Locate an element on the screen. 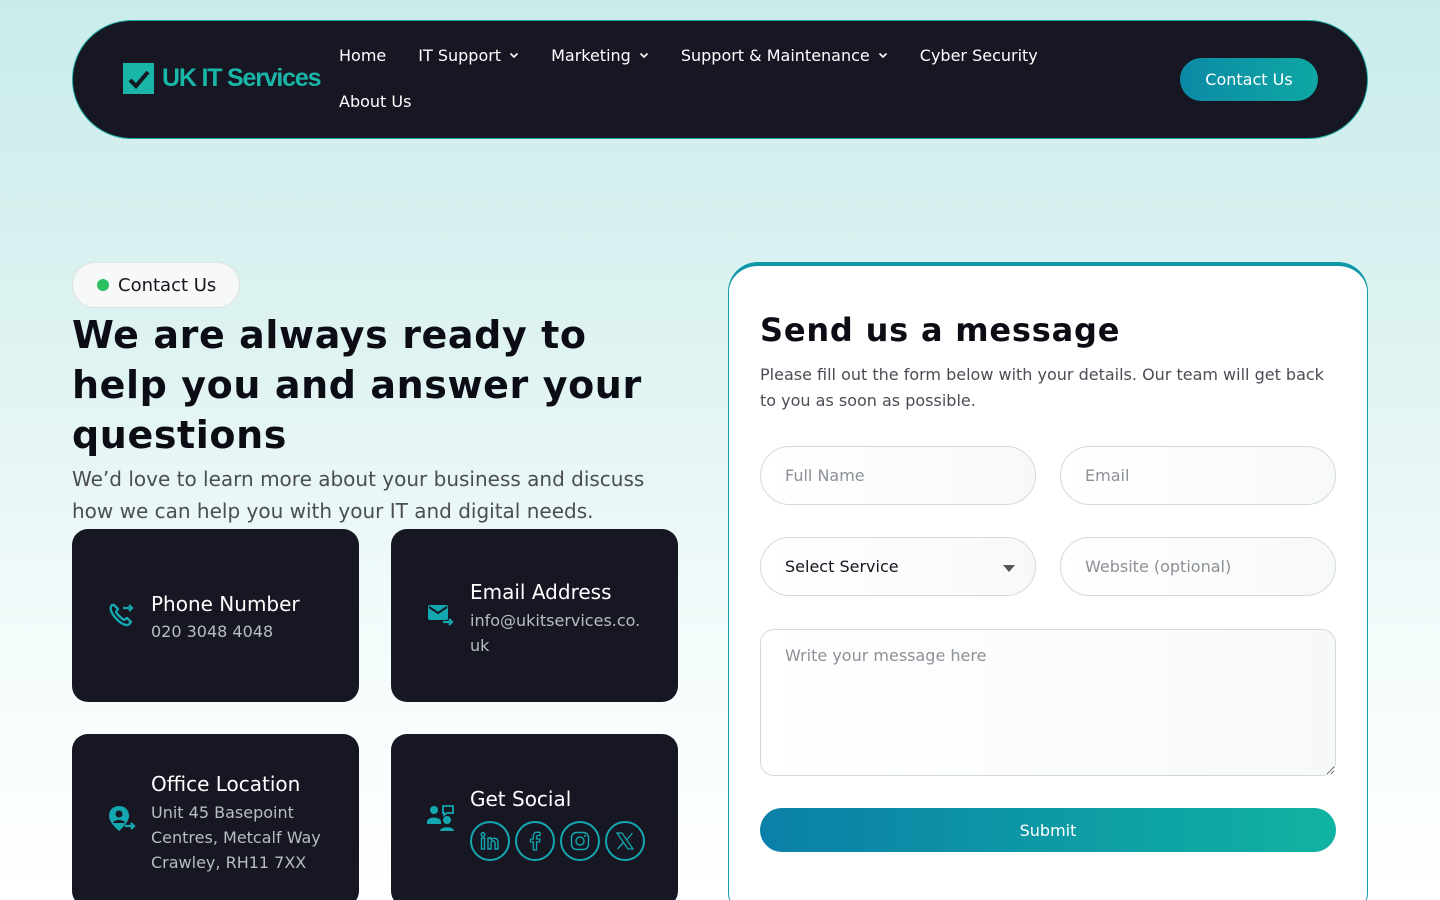 Image resolution: width=1440 pixels, height=900 pixels. nav-cyber-security-label: Cyber Security is located at coordinates (978, 55).